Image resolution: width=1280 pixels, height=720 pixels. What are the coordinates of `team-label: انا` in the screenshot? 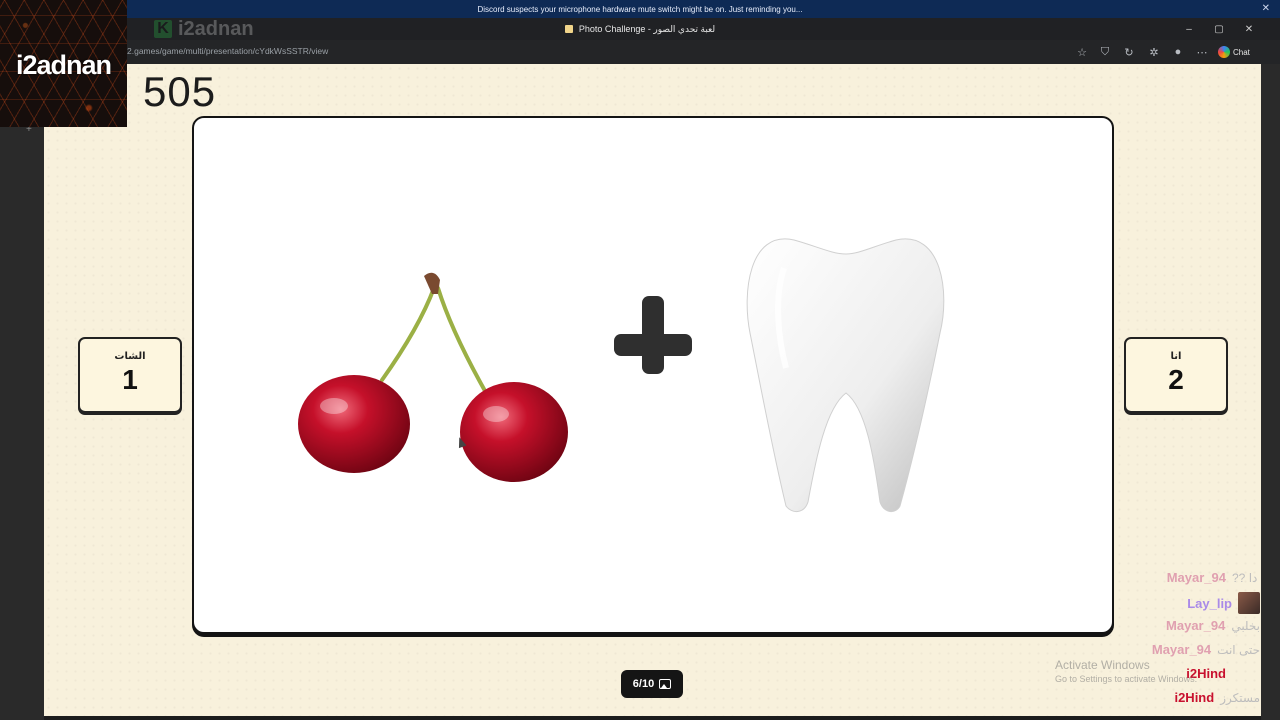 It's located at (1176, 356).